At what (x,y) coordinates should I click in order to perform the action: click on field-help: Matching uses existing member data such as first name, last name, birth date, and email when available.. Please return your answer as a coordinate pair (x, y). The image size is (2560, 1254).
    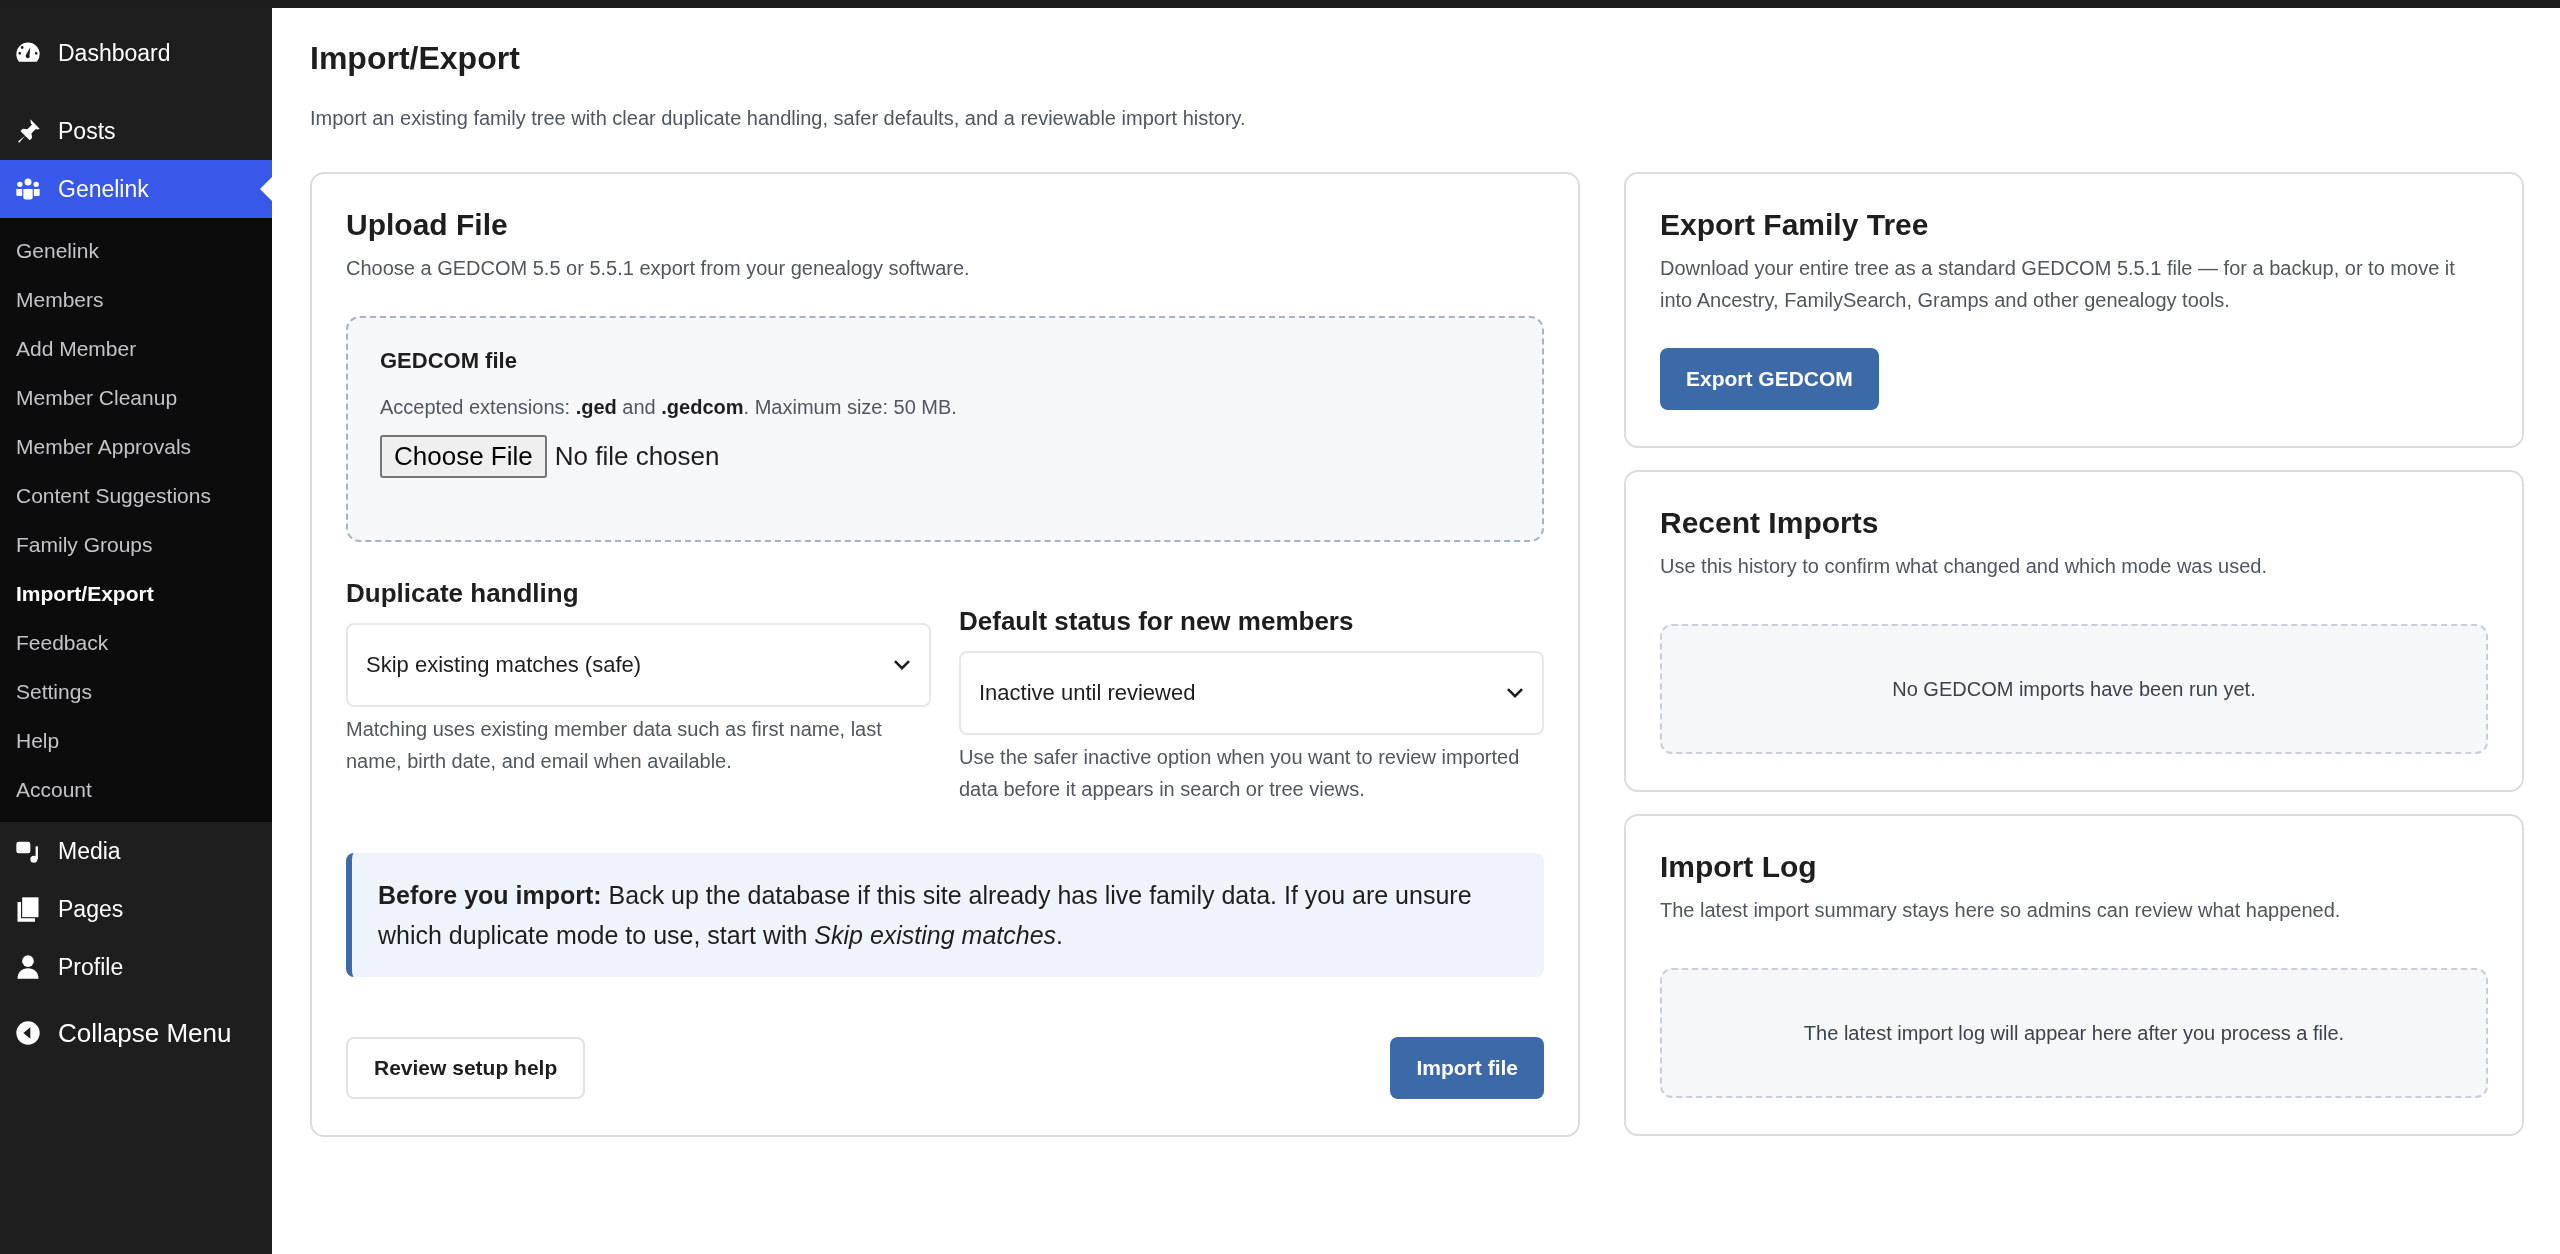
    Looking at the image, I should click on (614, 745).